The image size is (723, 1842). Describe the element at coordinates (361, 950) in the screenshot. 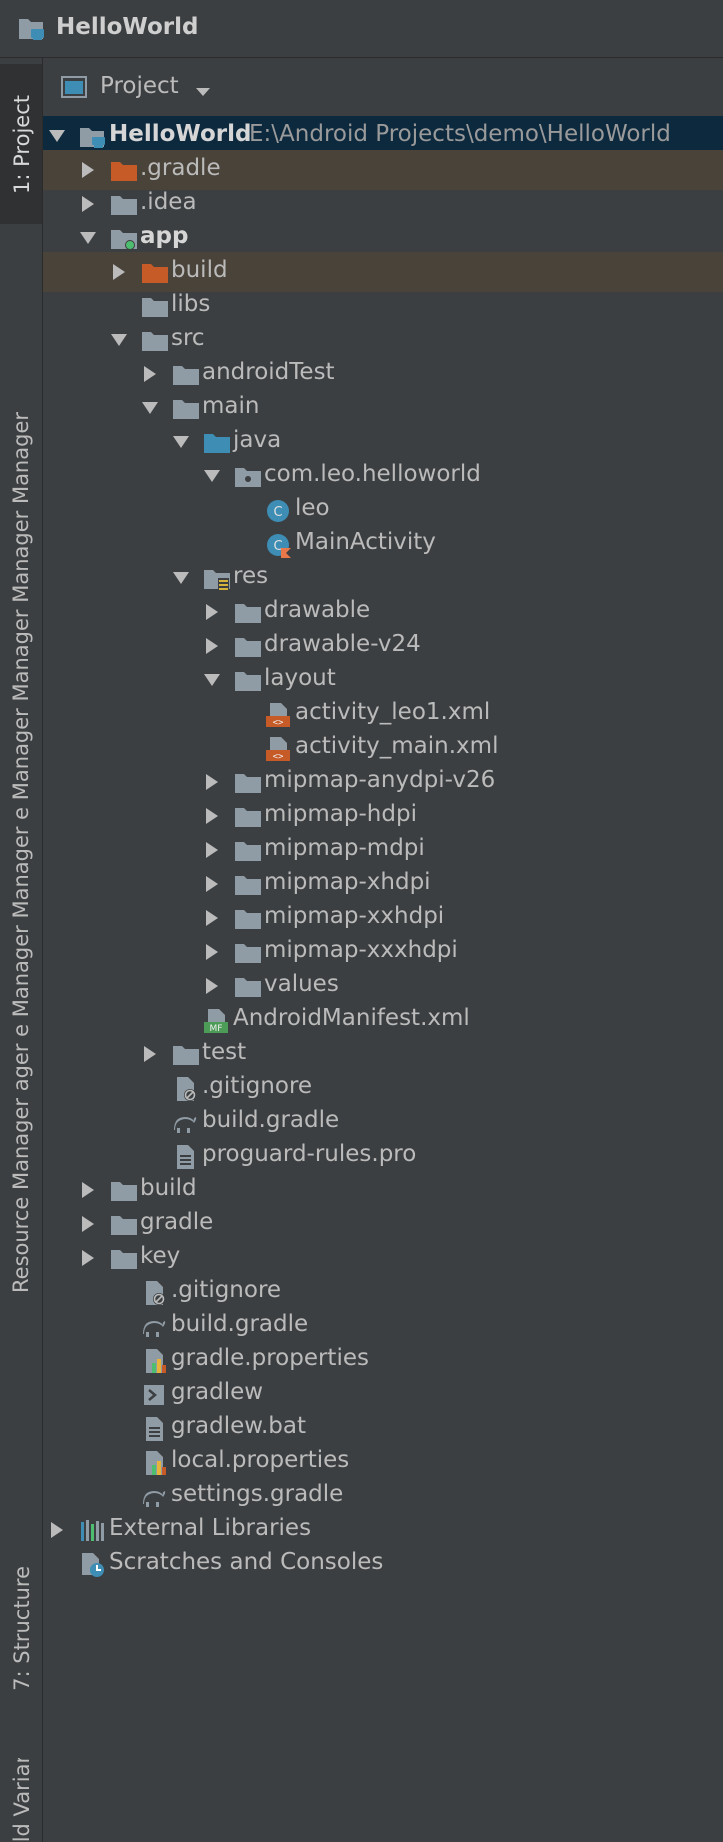

I see `tree-item-label: mipmap-xxxhdpi` at that location.